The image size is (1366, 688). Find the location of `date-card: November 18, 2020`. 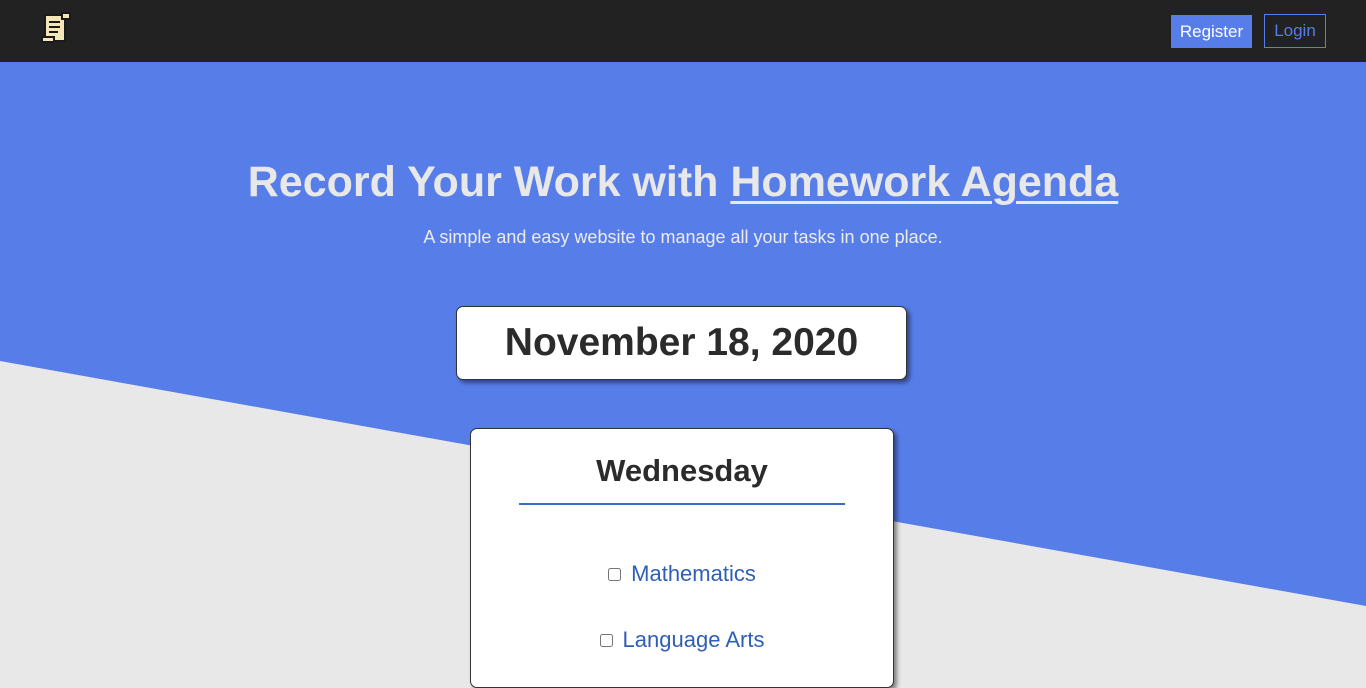

date-card: November 18, 2020 is located at coordinates (681, 343).